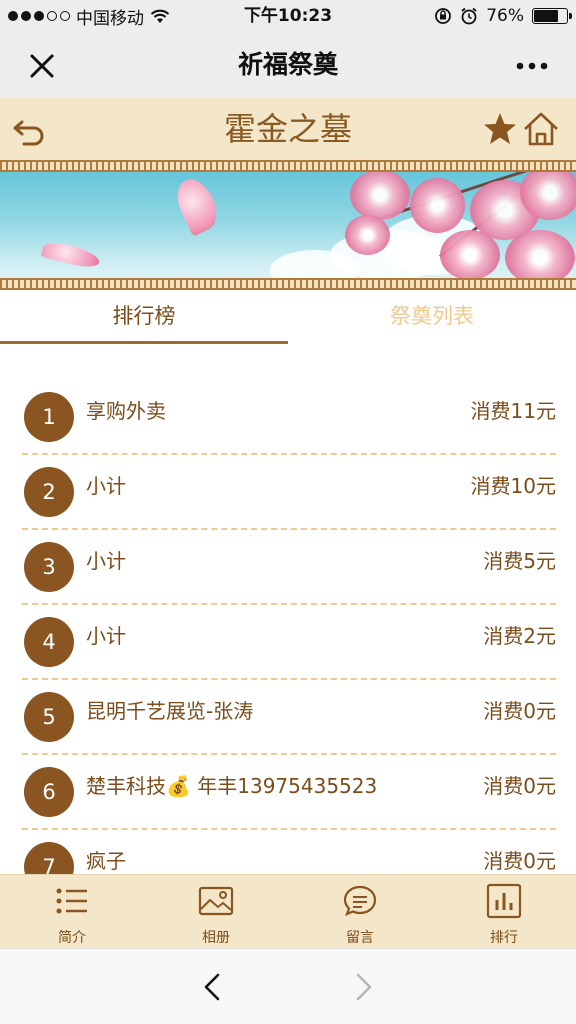 Image resolution: width=576 pixels, height=1024 pixels. I want to click on page-header: 霍金之墓, so click(288, 129).